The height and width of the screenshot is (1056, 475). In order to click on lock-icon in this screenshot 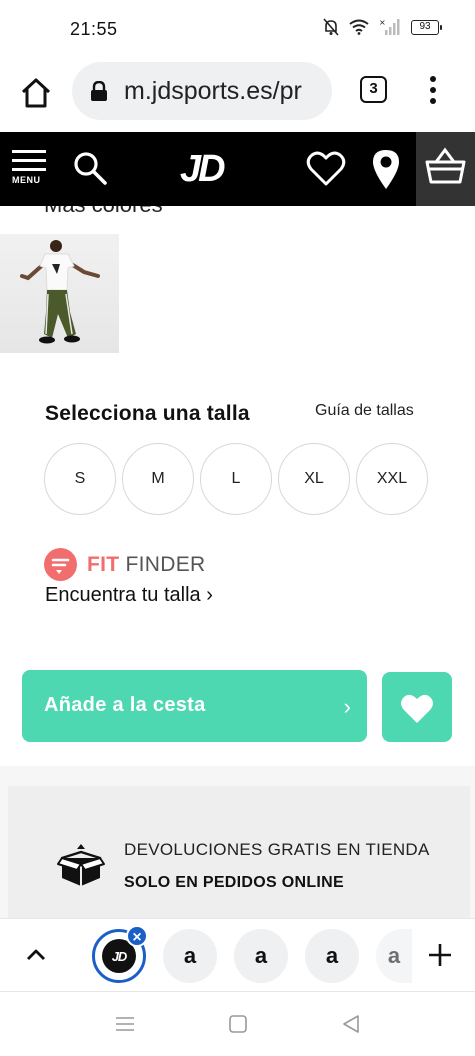, I will do `click(99, 91)`.